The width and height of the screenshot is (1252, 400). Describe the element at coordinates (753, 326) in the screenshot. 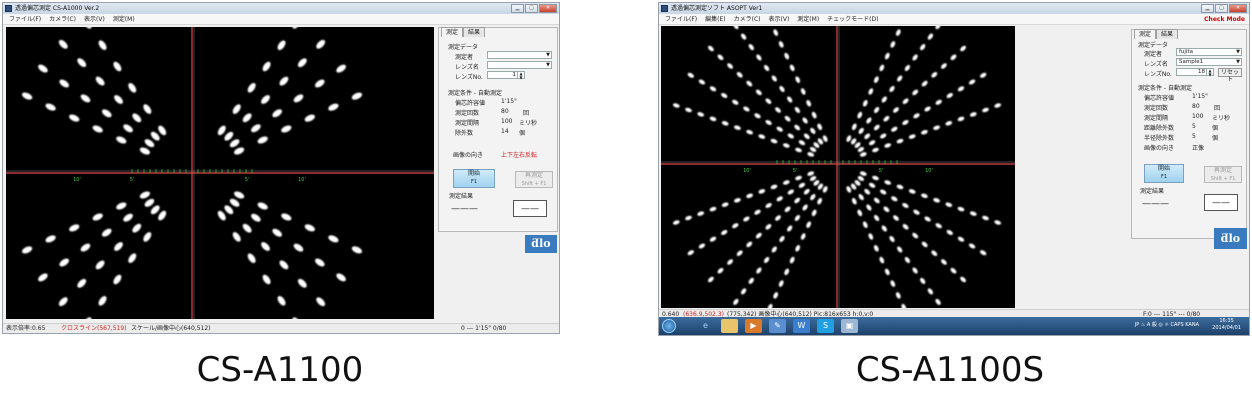

I see `media-player-icon: ▶` at that location.